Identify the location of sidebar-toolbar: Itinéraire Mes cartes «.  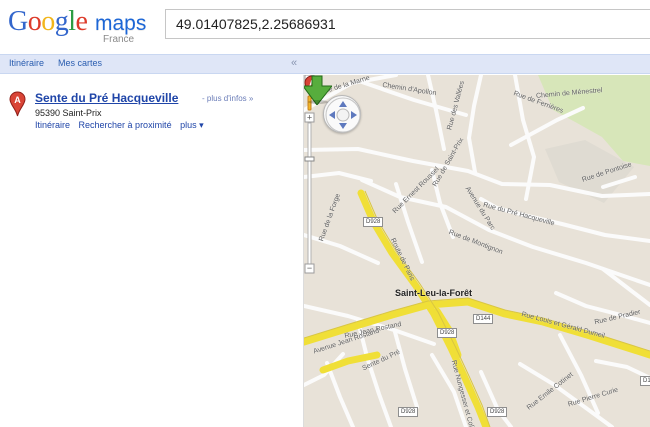
(325, 64).